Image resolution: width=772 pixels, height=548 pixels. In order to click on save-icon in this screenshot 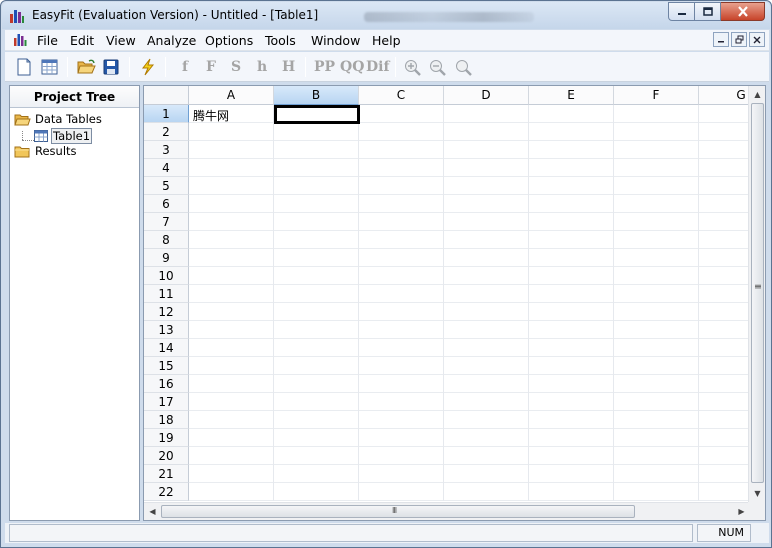, I will do `click(111, 67)`.